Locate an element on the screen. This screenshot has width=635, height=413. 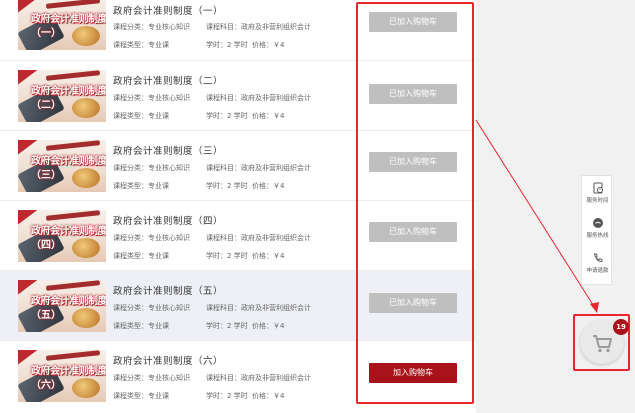
sidebar-item-refund: 申请退款 is located at coordinates (597, 265).